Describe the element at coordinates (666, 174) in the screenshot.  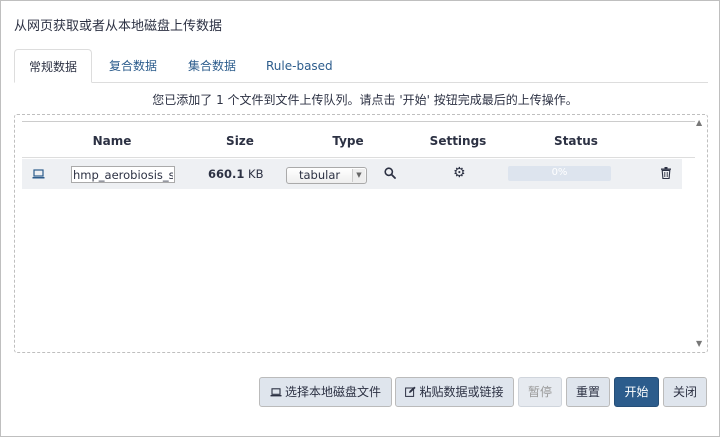
I see `trash-icon` at that location.